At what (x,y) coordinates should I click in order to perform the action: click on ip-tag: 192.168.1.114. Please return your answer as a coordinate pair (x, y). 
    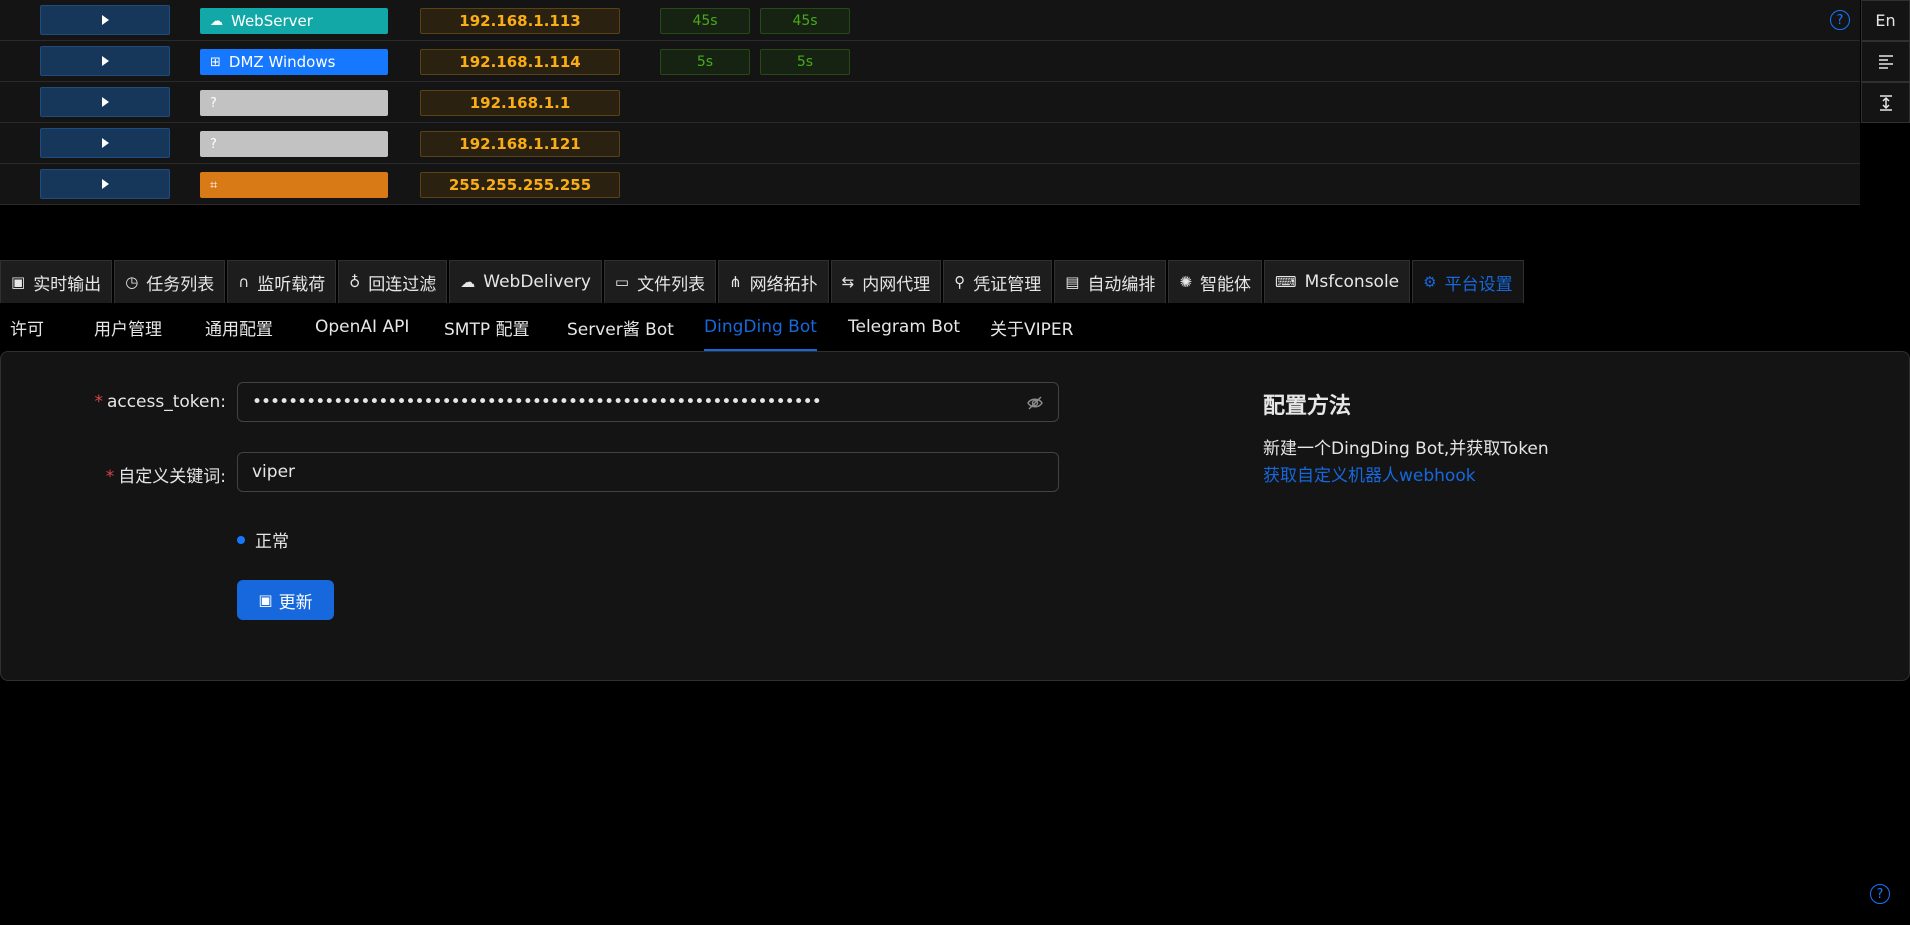
    Looking at the image, I should click on (520, 62).